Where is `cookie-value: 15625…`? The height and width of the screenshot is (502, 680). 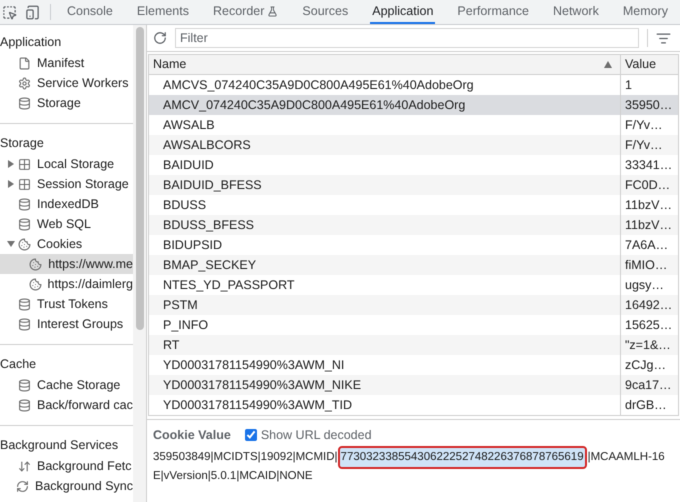 cookie-value: 15625… is located at coordinates (649, 325).